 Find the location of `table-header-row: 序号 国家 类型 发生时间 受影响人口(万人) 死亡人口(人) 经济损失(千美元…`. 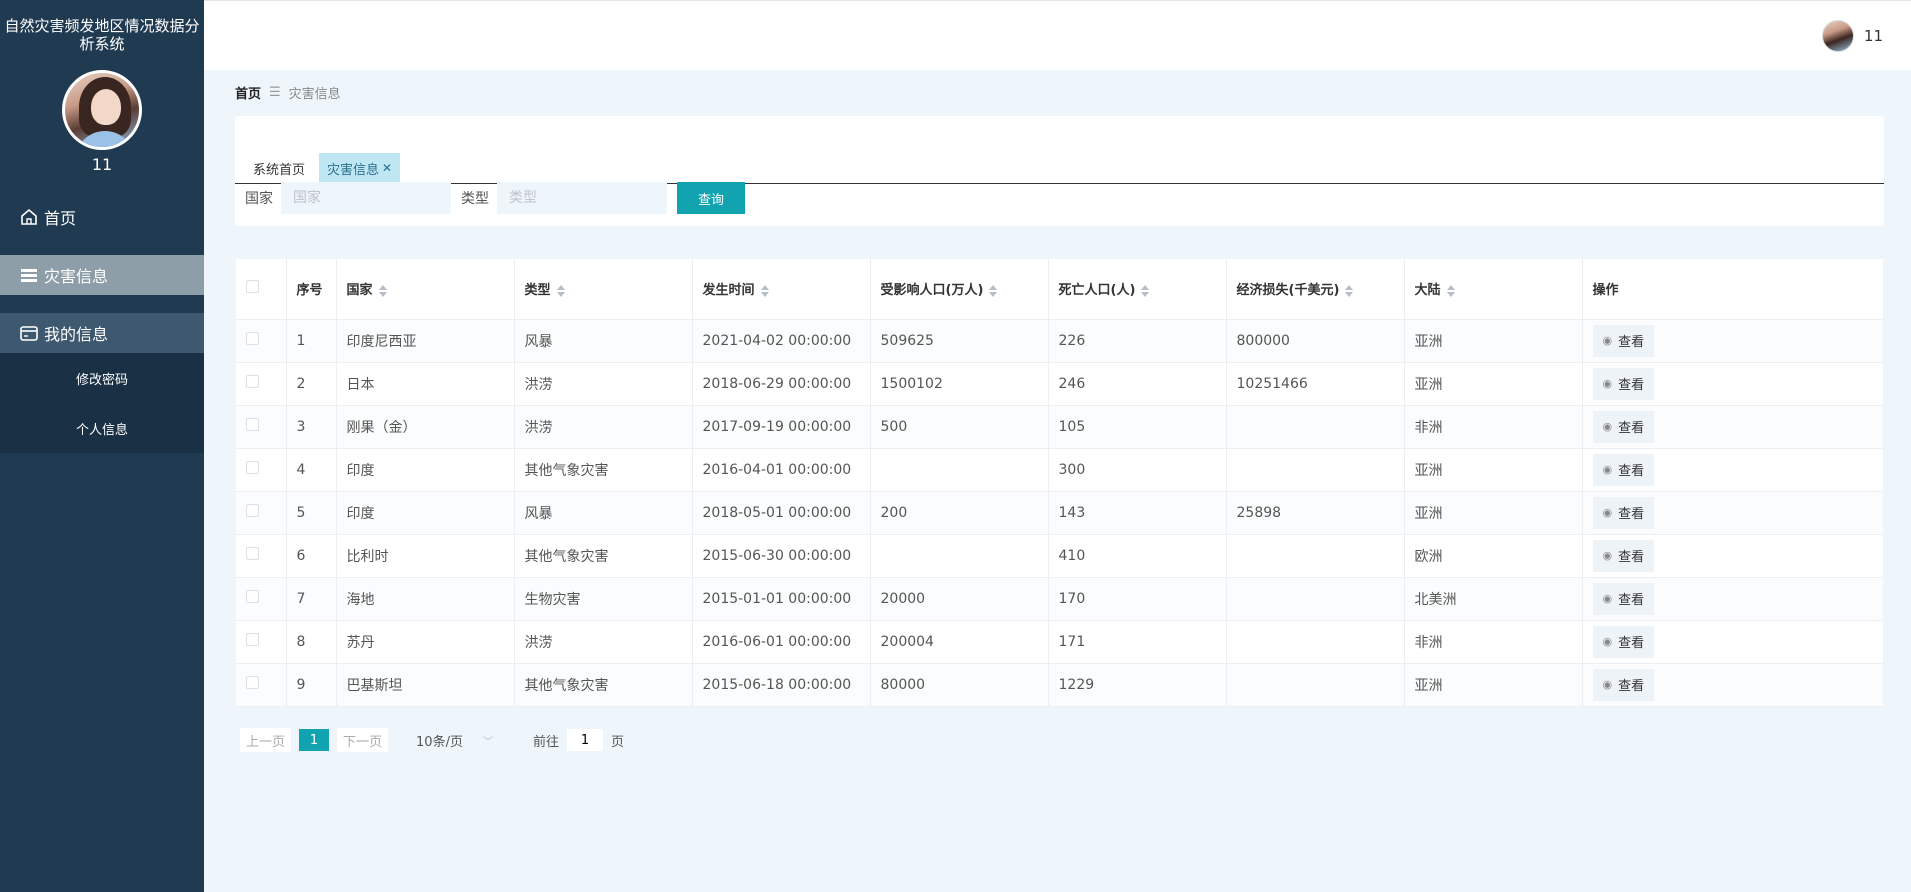

table-header-row: 序号 国家 类型 发生时间 受影响人口(万人) 死亡人口(人) 经济损失(千美元… is located at coordinates (1059, 289).